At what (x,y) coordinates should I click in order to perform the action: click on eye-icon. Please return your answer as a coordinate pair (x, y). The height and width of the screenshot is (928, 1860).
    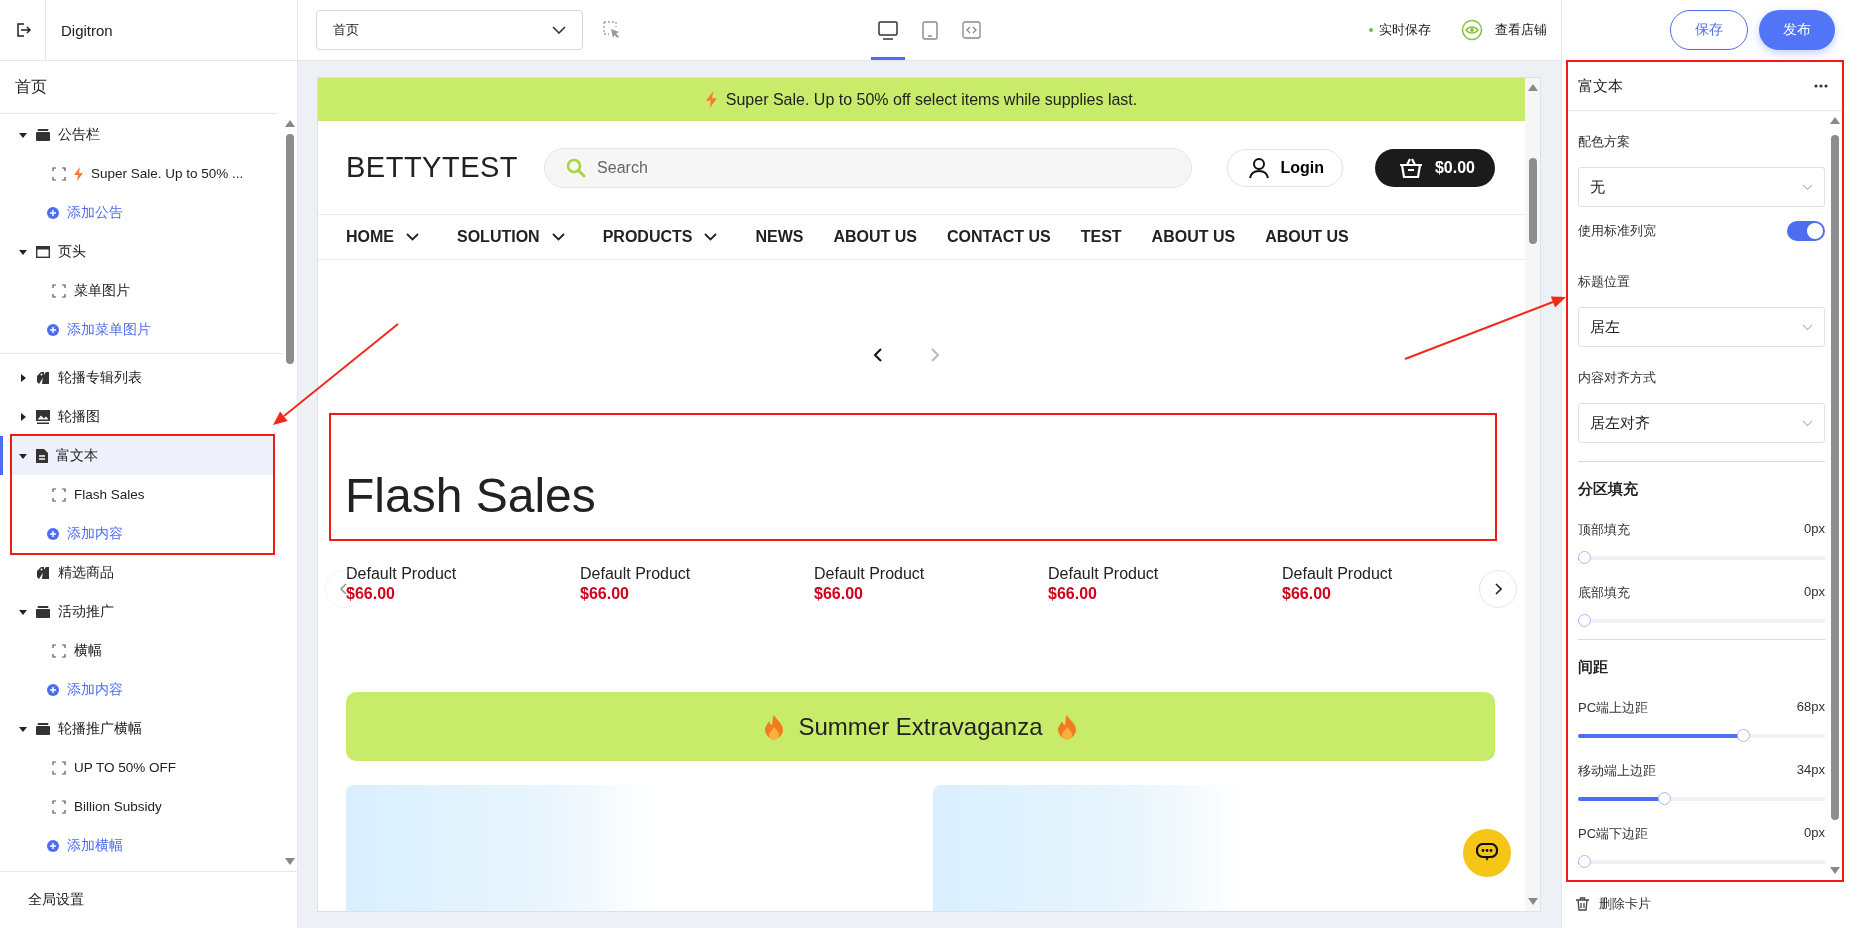
    Looking at the image, I should click on (1472, 30).